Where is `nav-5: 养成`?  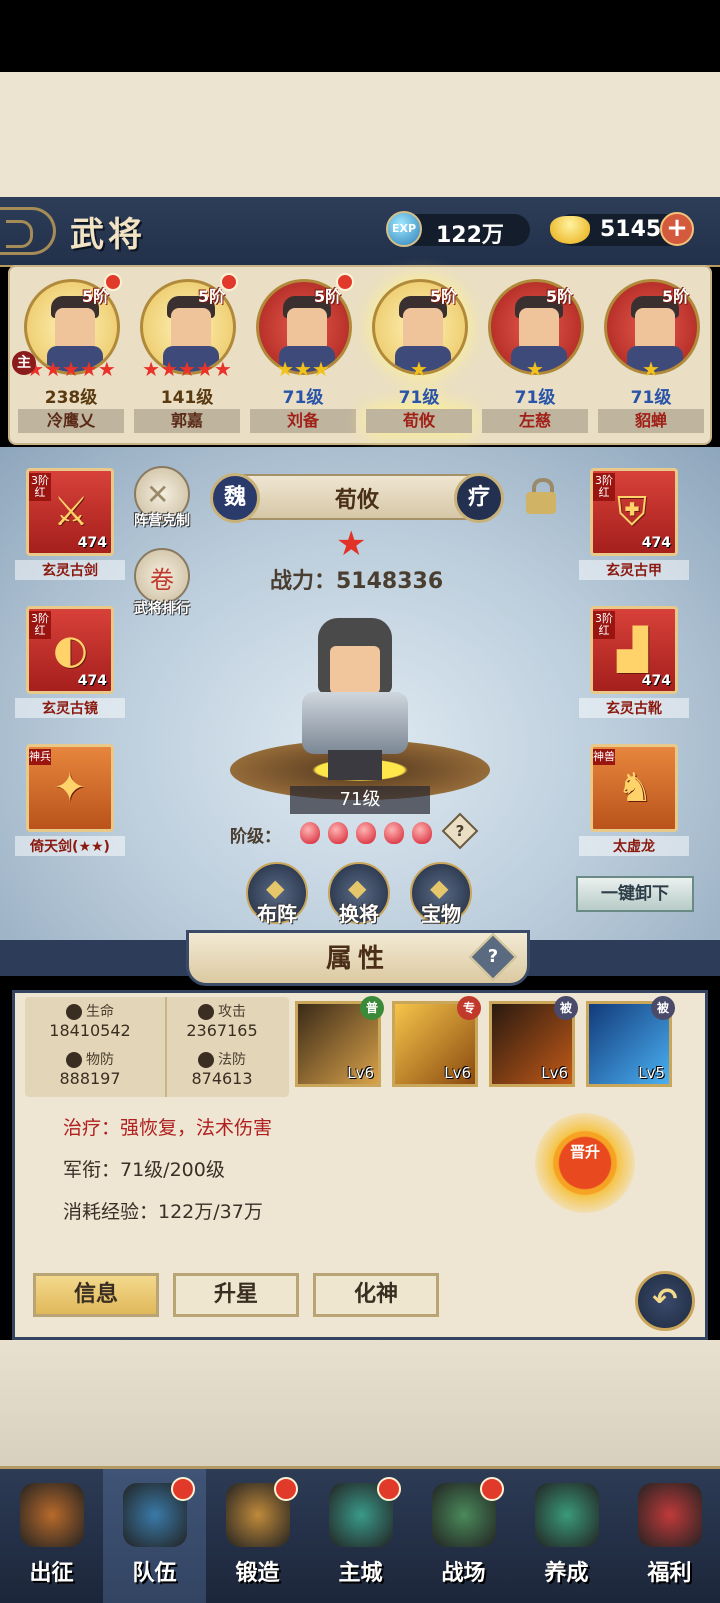
nav-5: 养成 is located at coordinates (566, 1536).